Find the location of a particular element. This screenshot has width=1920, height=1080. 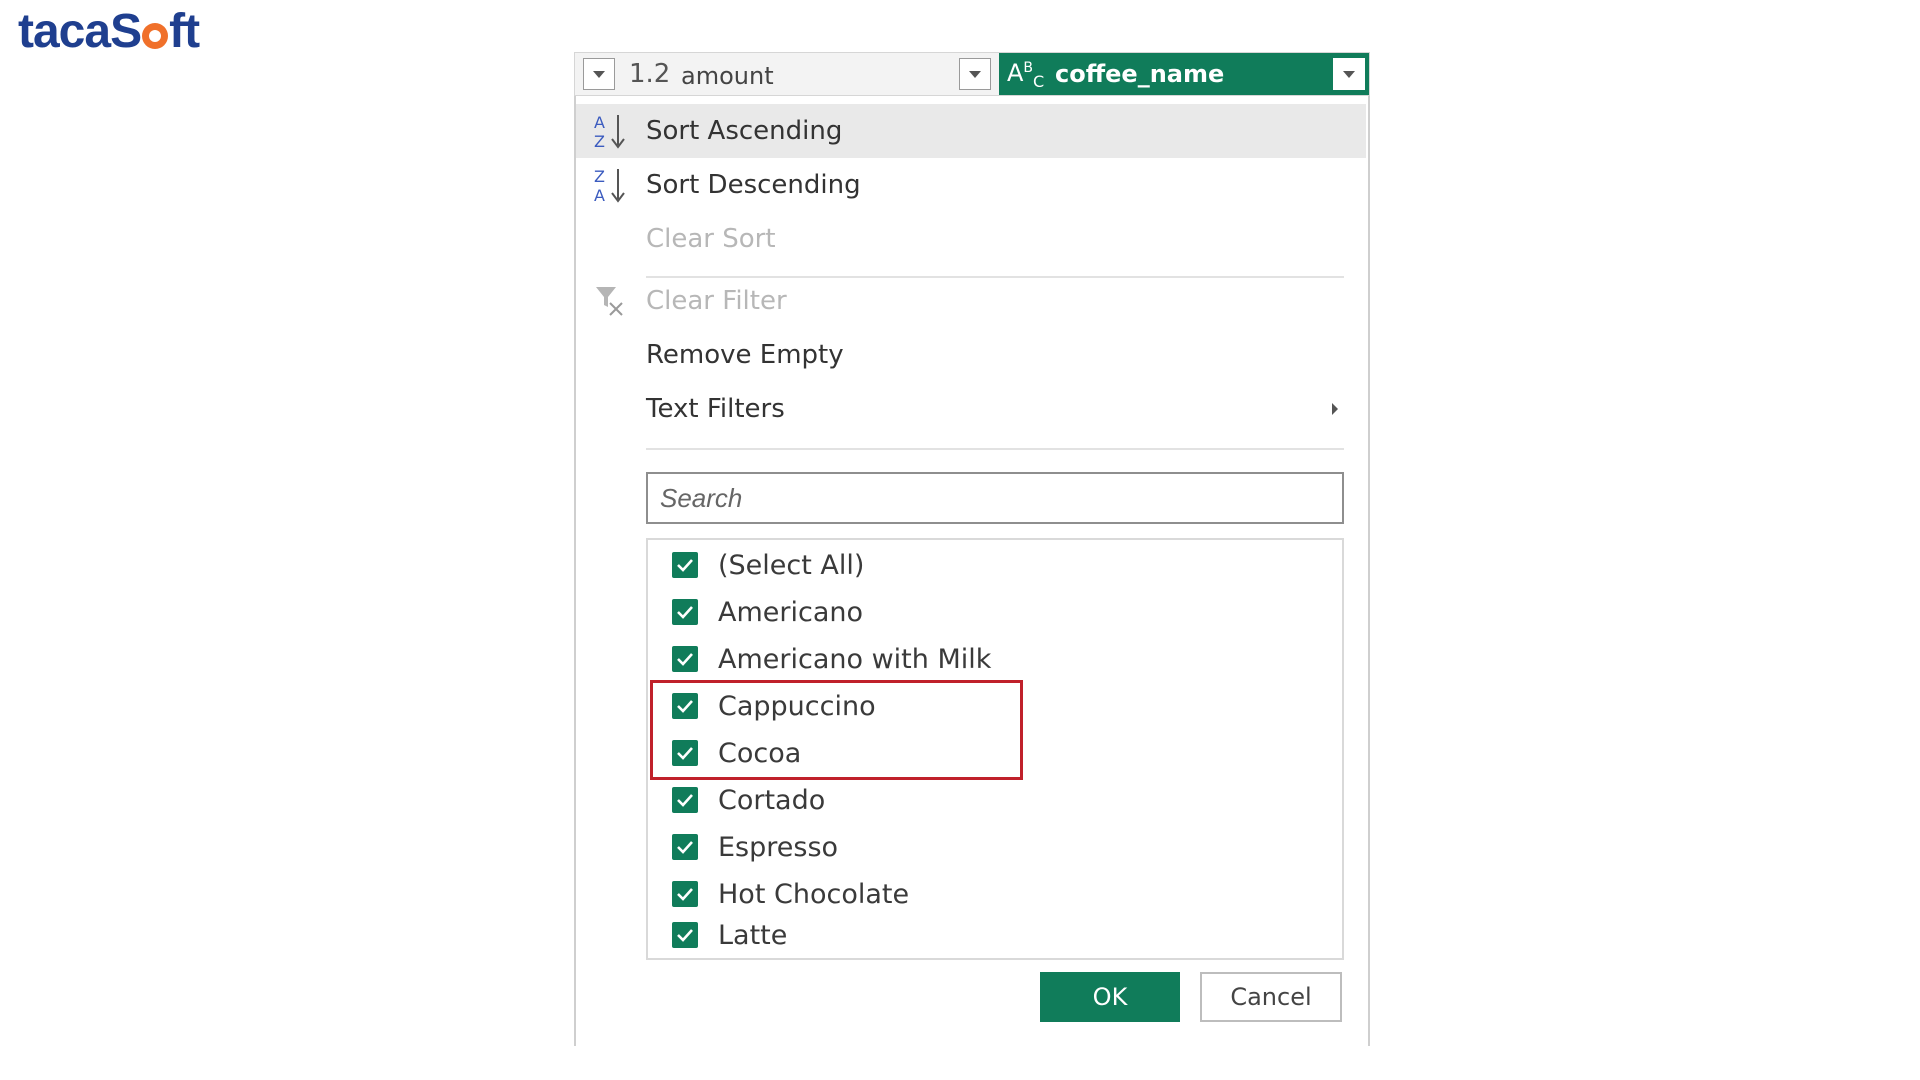

list-item: Cortado is located at coordinates (748, 800).